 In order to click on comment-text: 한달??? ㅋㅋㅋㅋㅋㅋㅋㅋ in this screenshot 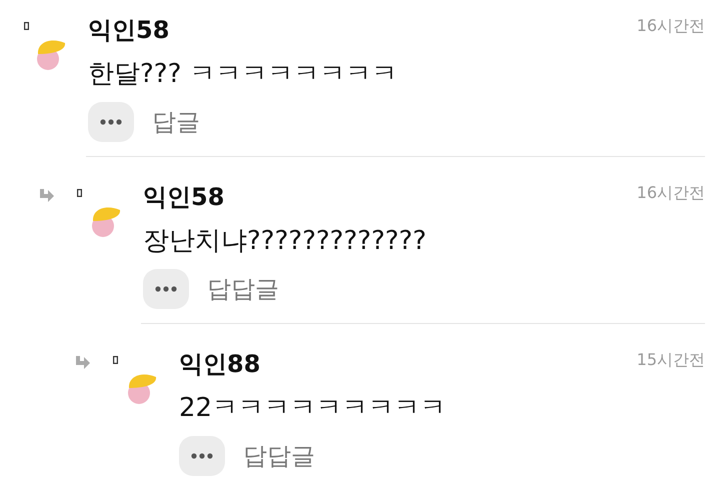, I will do `click(243, 74)`.